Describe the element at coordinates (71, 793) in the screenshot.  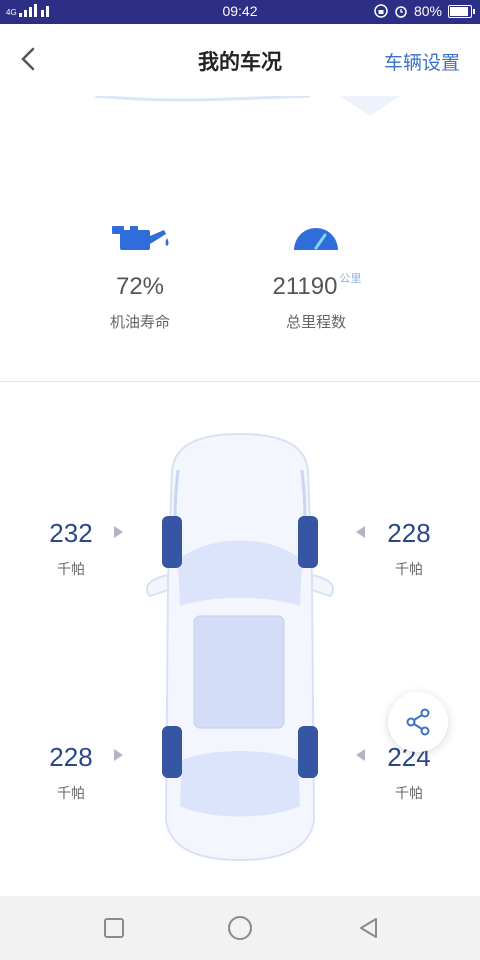
I see `tire-rear-left-unit: 千帕` at that location.